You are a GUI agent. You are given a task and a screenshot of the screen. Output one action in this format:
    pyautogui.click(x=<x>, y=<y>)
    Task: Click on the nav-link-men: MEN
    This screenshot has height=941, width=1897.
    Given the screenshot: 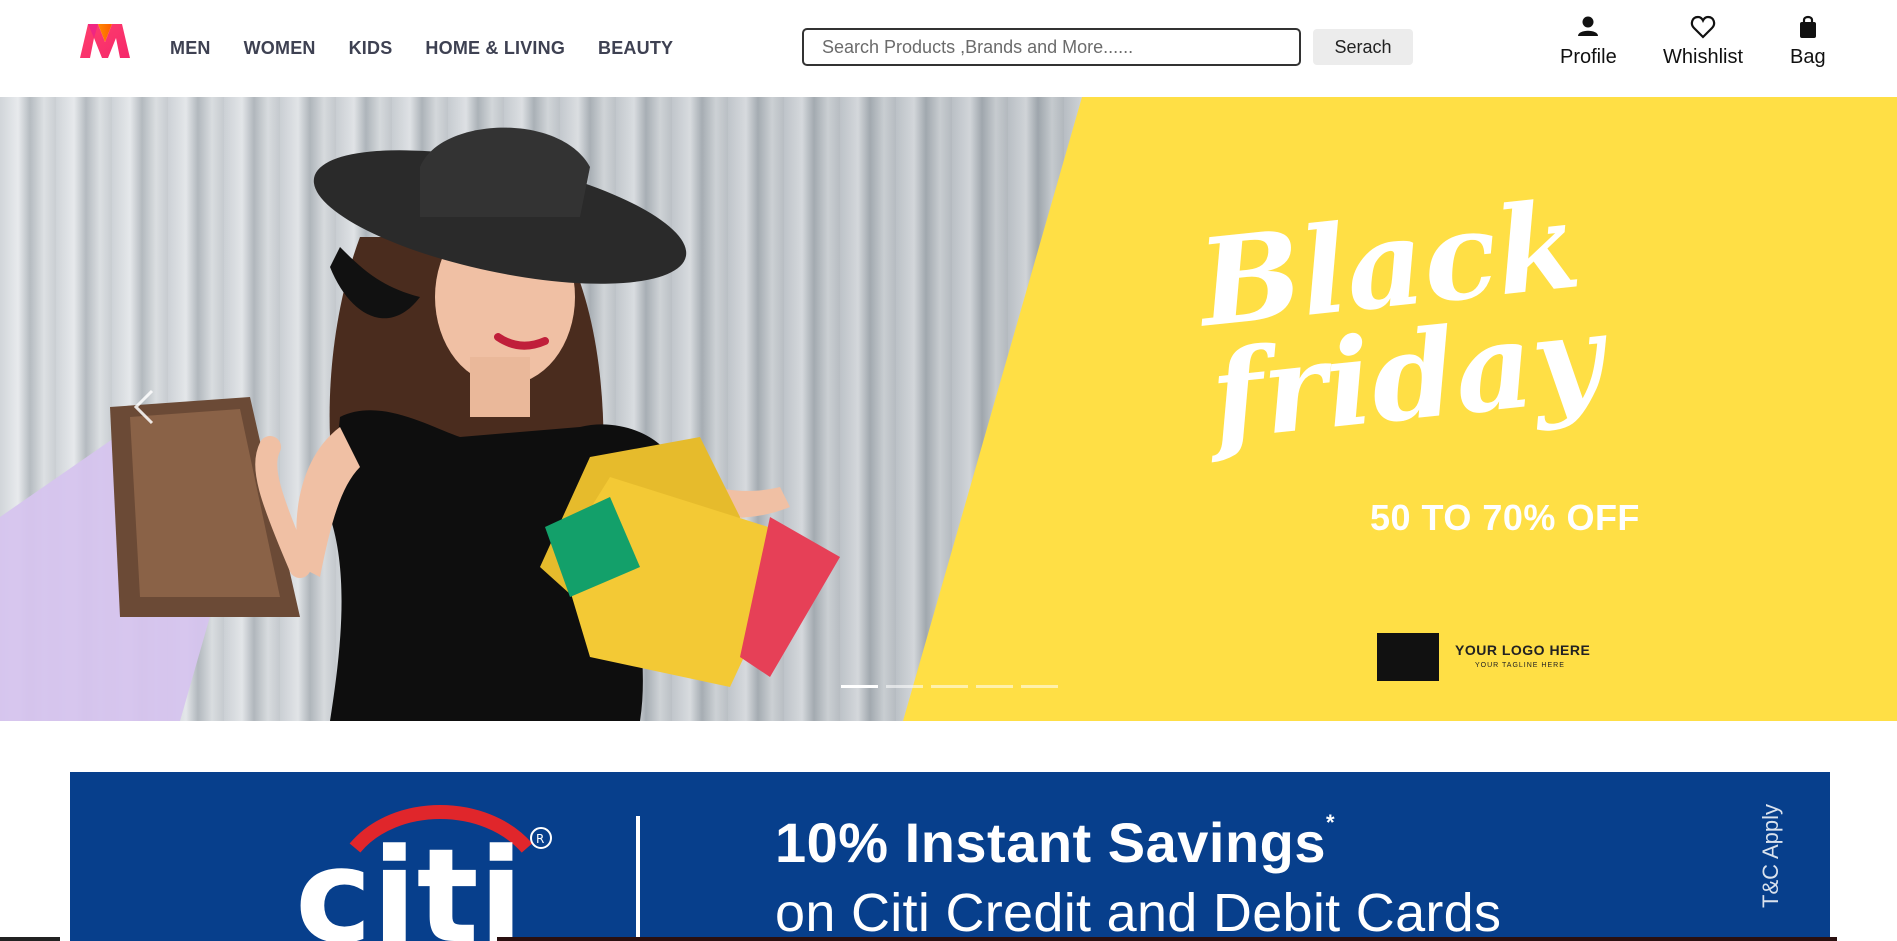 What is the action you would take?
    pyautogui.click(x=190, y=48)
    